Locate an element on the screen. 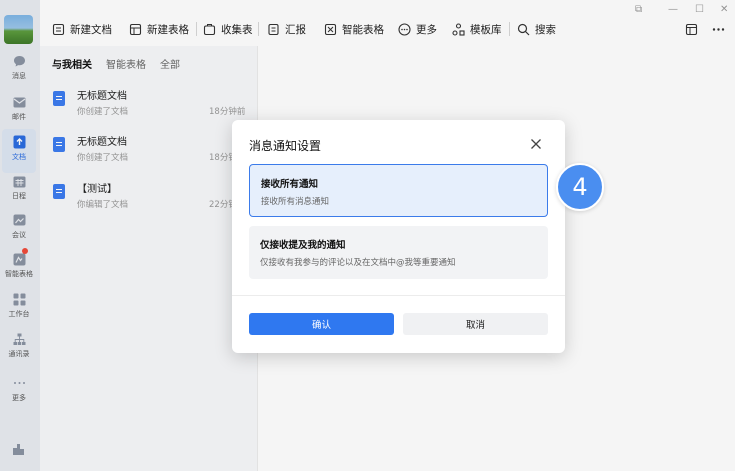  option-description: 仅接收有我参与的评论以及在文档中@我等重要通知 is located at coordinates (358, 263).